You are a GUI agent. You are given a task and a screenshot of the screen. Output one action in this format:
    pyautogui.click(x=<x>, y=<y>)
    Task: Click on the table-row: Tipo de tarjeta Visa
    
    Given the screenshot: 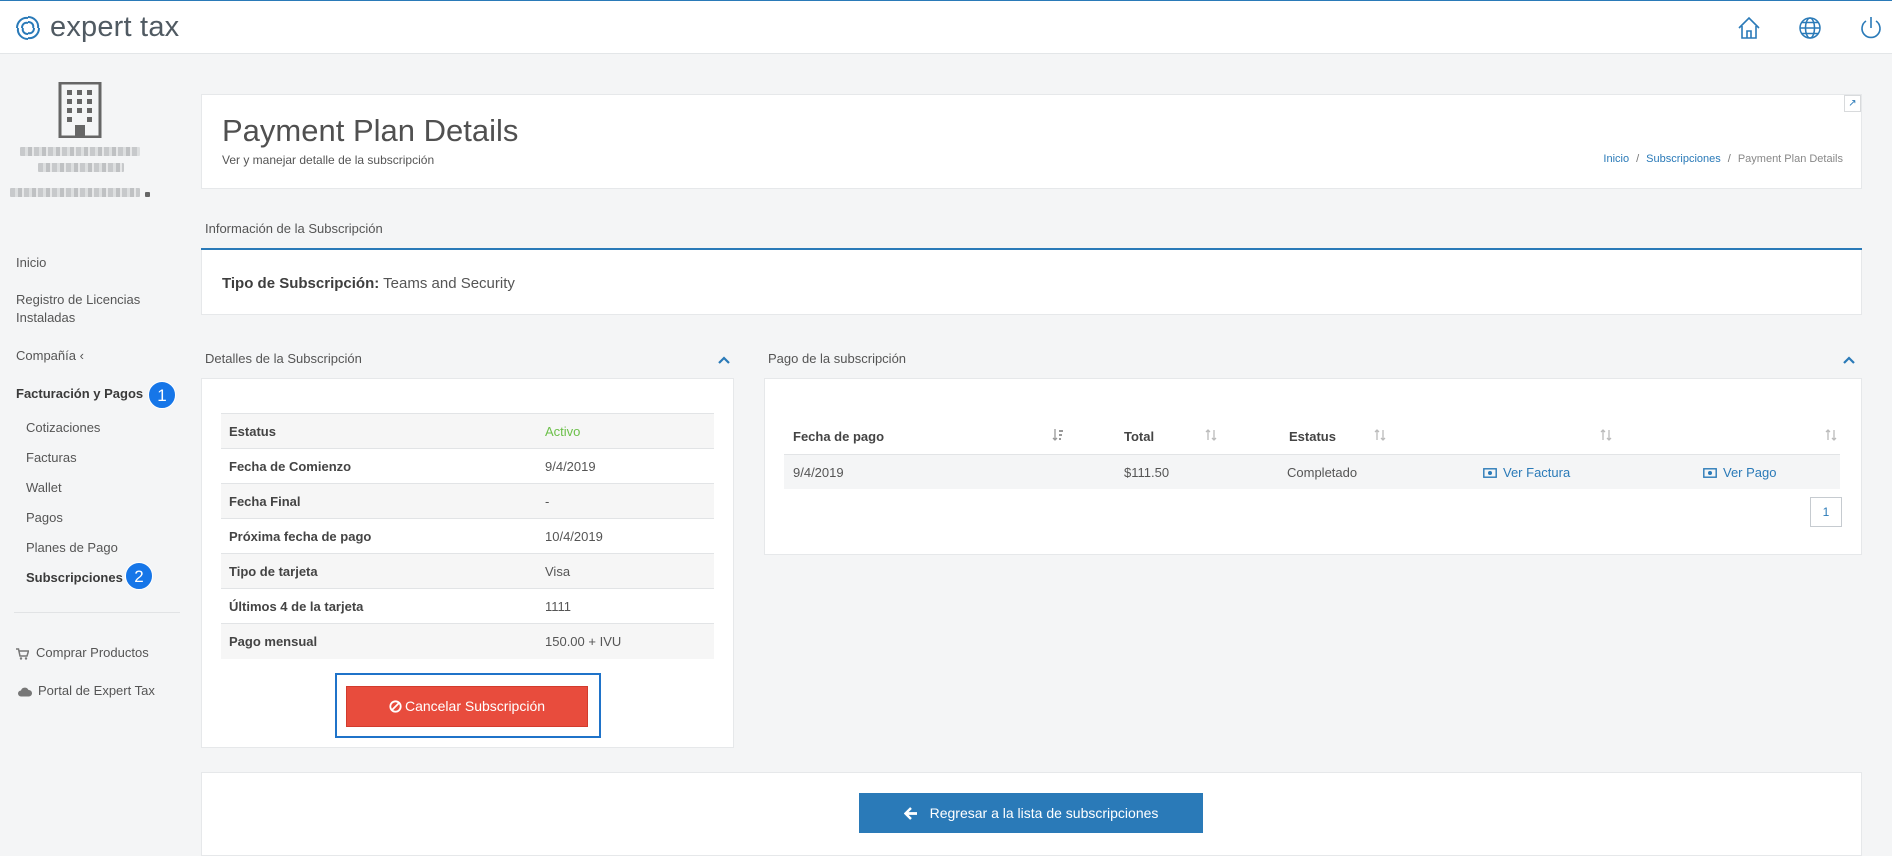 What is the action you would take?
    pyautogui.click(x=467, y=571)
    